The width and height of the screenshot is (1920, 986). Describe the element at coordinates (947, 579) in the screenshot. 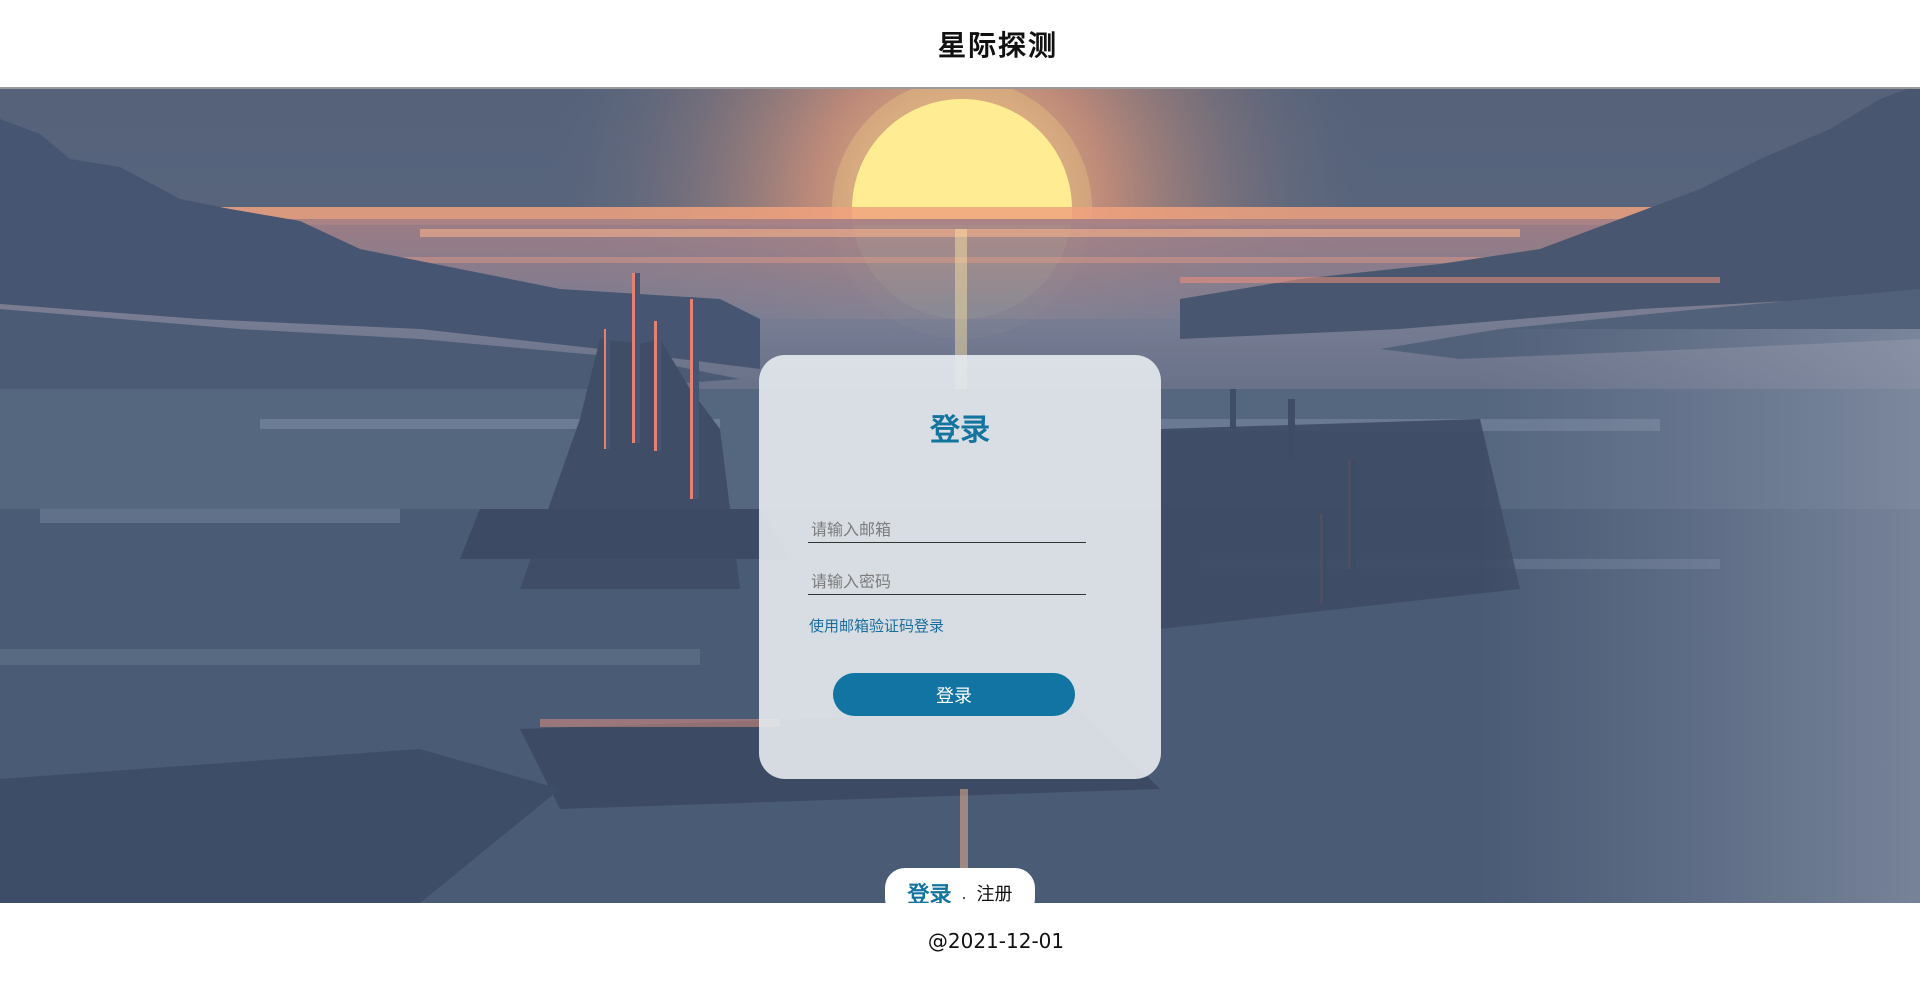

I see `password-input` at that location.